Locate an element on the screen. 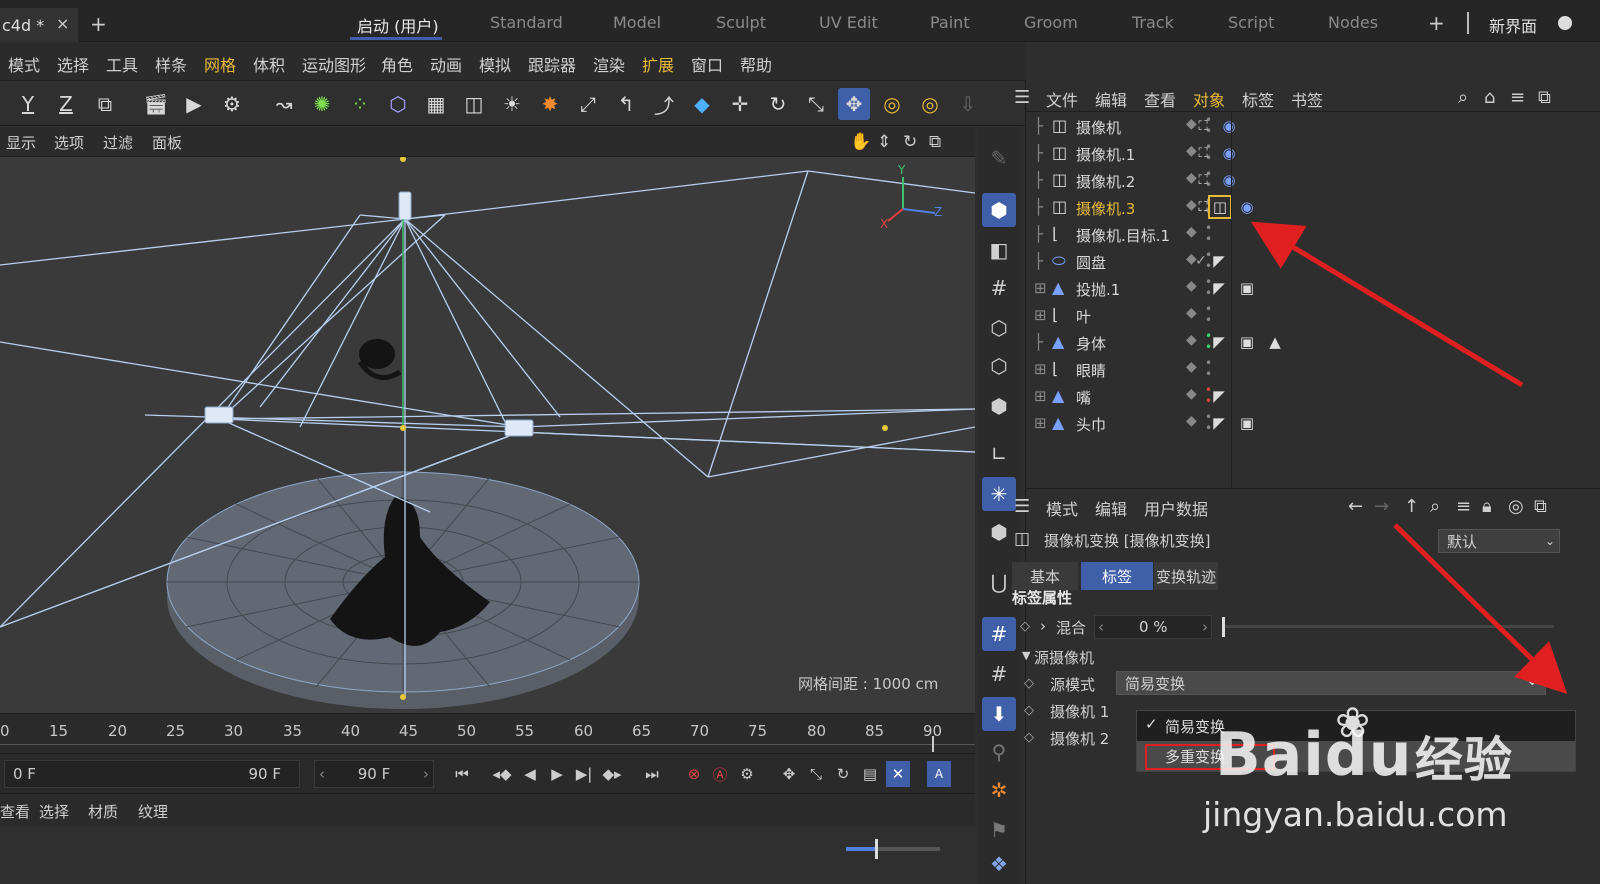 This screenshot has width=1600, height=884. object-row: ⊞ ▲ 头巾 ◆ • • ◤ ▣ is located at coordinates (1313, 423).